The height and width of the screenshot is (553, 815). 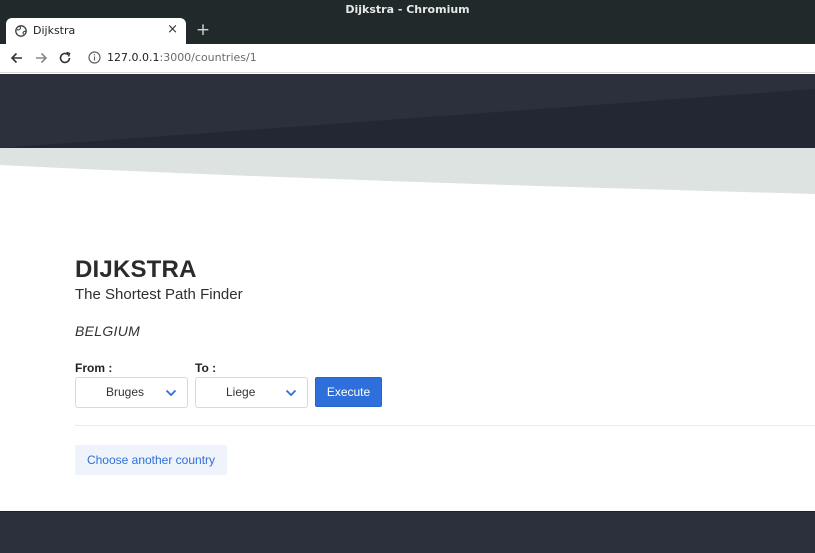 What do you see at coordinates (407, 171) in the screenshot?
I see `hero-wave` at bounding box center [407, 171].